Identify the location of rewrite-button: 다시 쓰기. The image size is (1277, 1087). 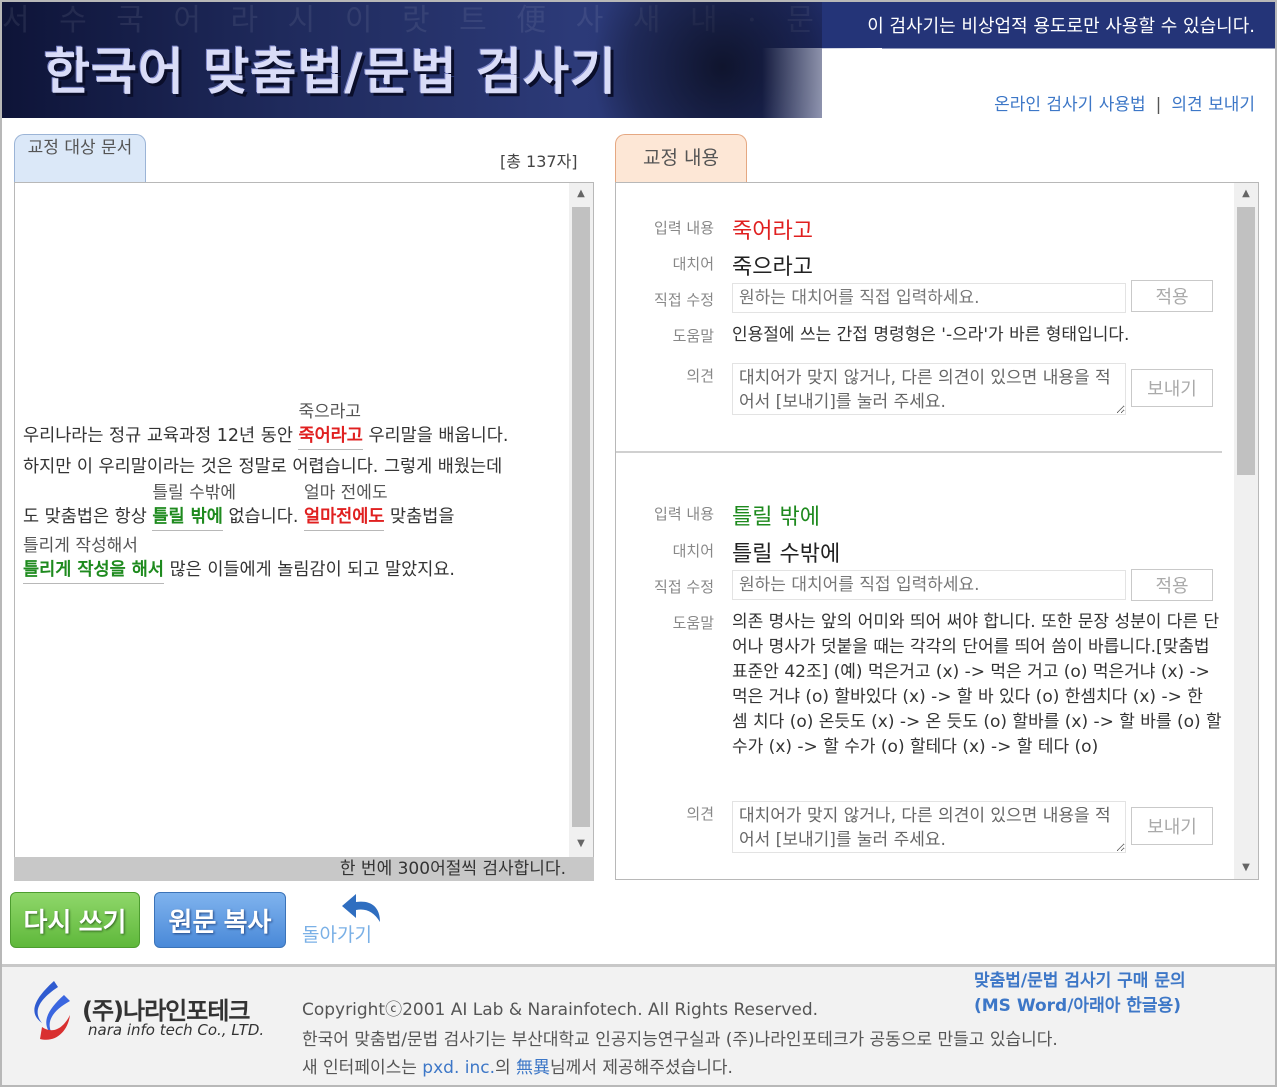
(75, 920).